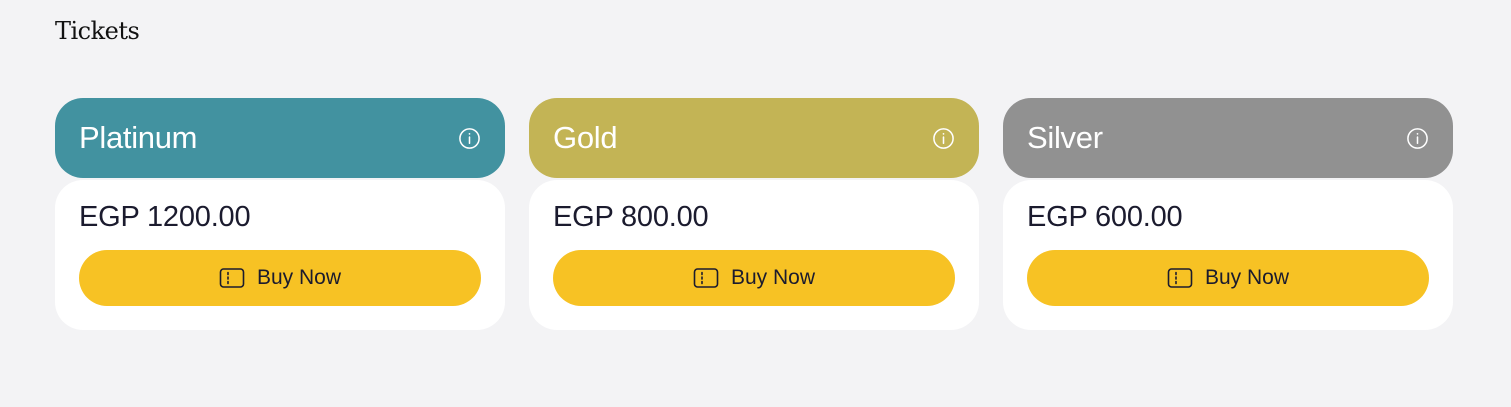  What do you see at coordinates (165, 217) in the screenshot?
I see `ticket-price: EGP 1200.00` at bounding box center [165, 217].